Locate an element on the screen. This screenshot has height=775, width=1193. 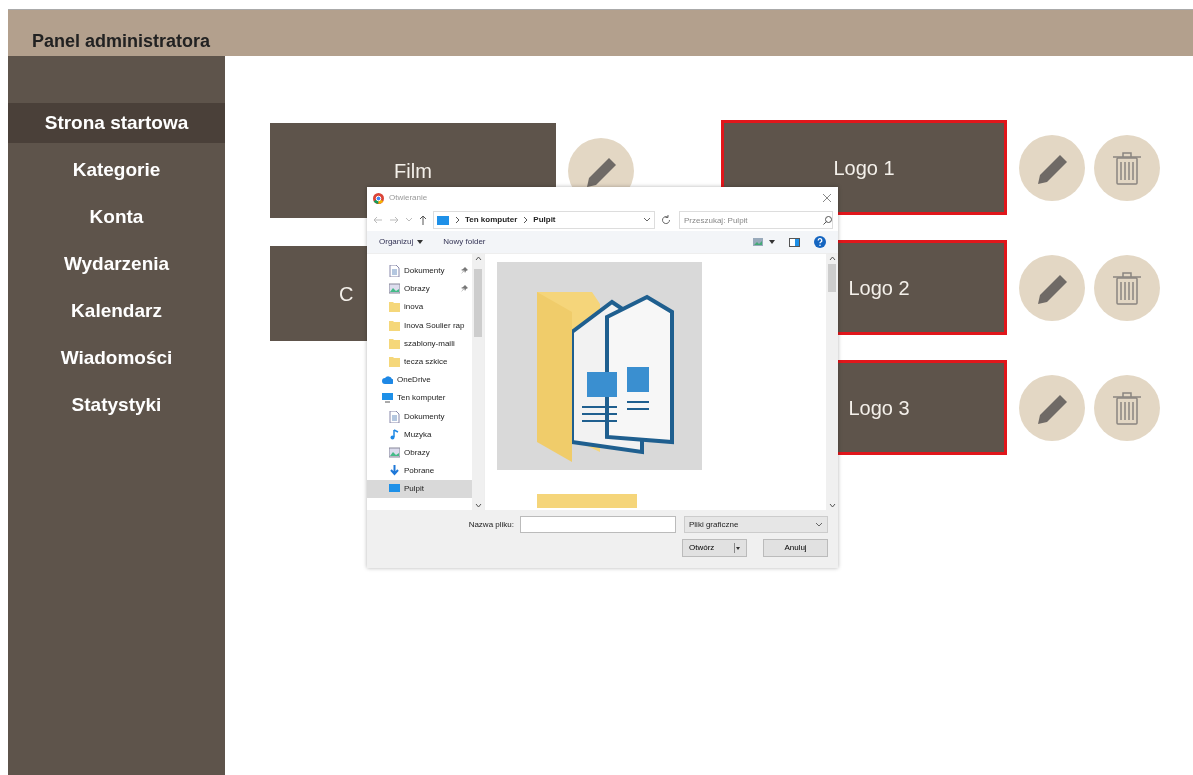
nav-pane-item: OneDrive is located at coordinates (419, 380).